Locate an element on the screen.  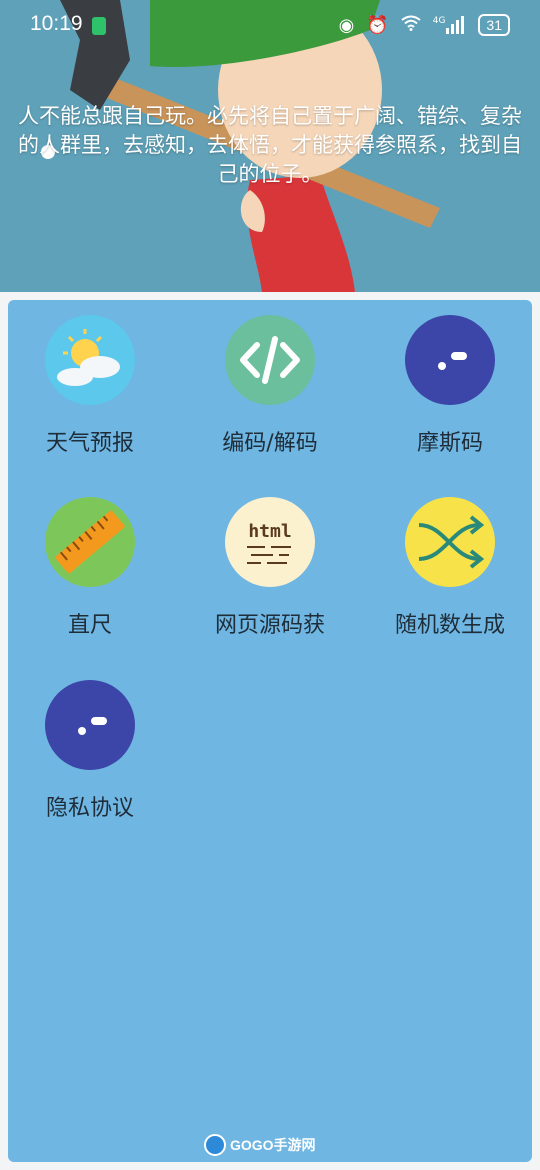
watermark: GOGO手游网 is located at coordinates (260, 1145).